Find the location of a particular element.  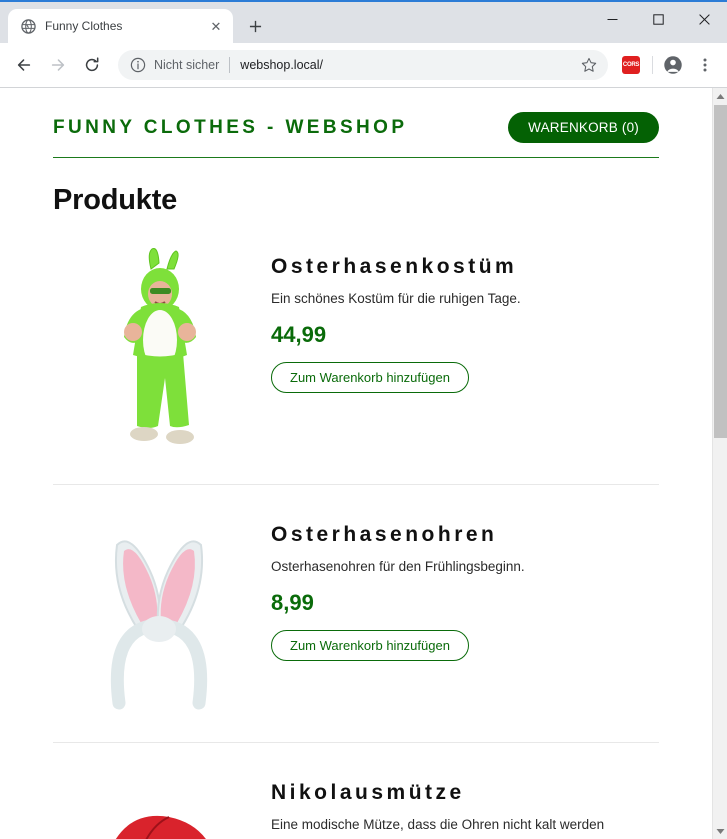

page-scrollbar is located at coordinates (719, 463).